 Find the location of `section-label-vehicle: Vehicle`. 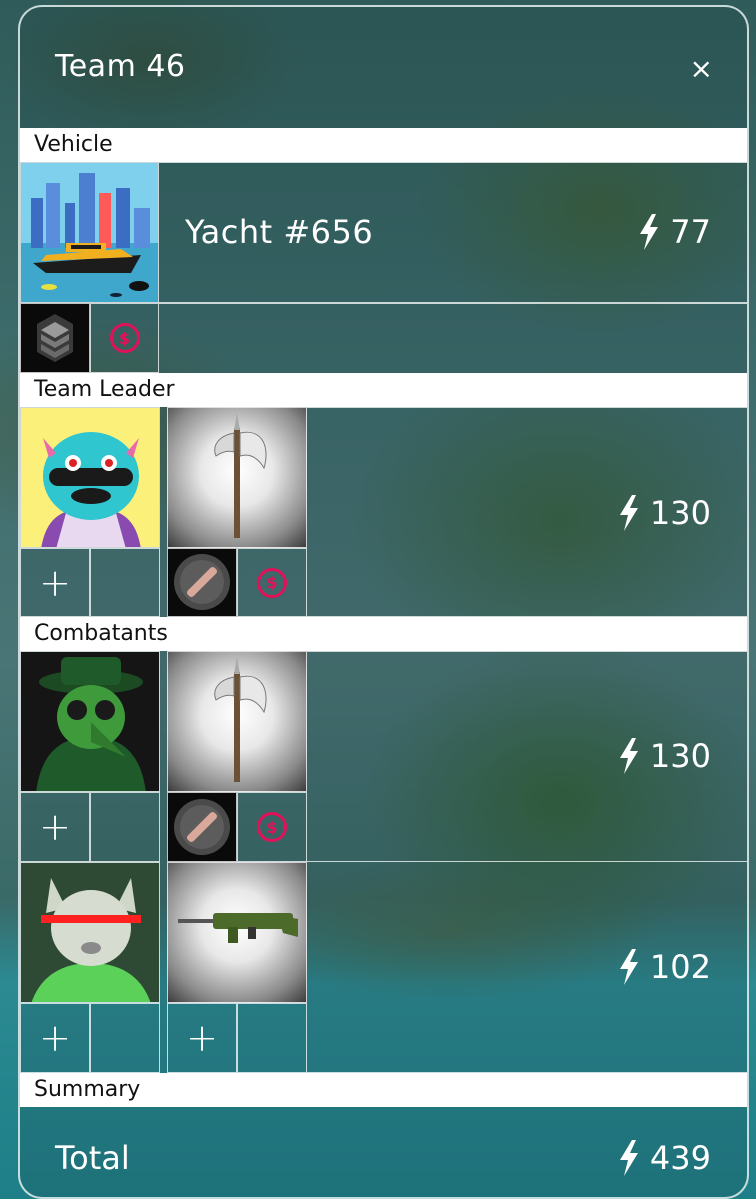

section-label-vehicle: Vehicle is located at coordinates (383, 145).